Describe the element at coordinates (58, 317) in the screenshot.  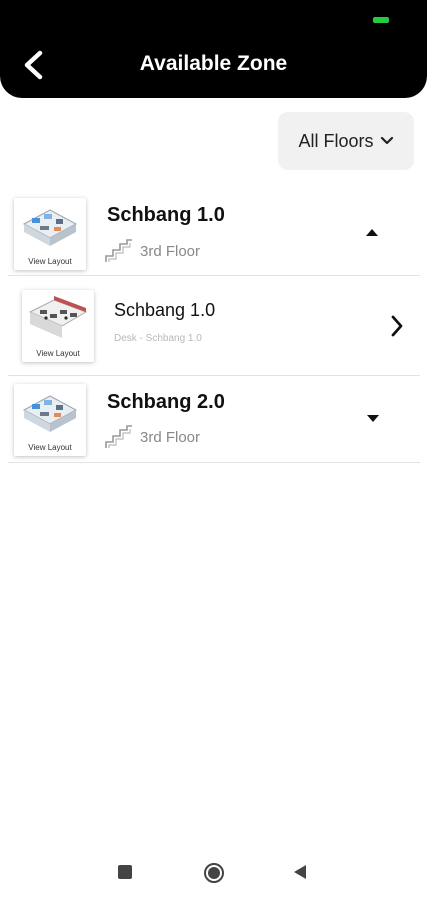
I see `desk-layout-image` at that location.